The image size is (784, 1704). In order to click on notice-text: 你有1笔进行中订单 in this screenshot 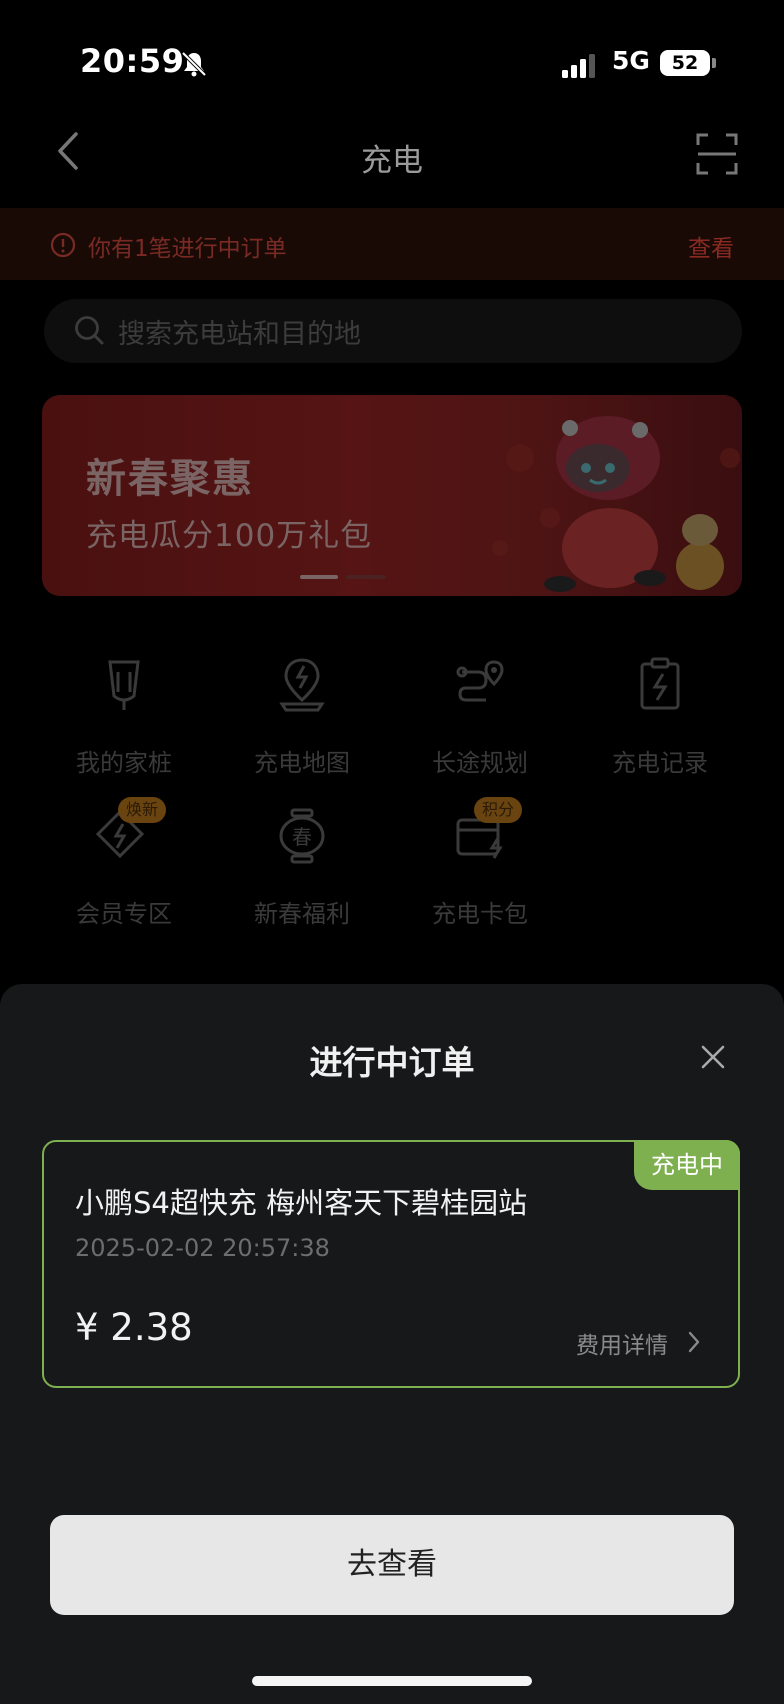, I will do `click(187, 249)`.